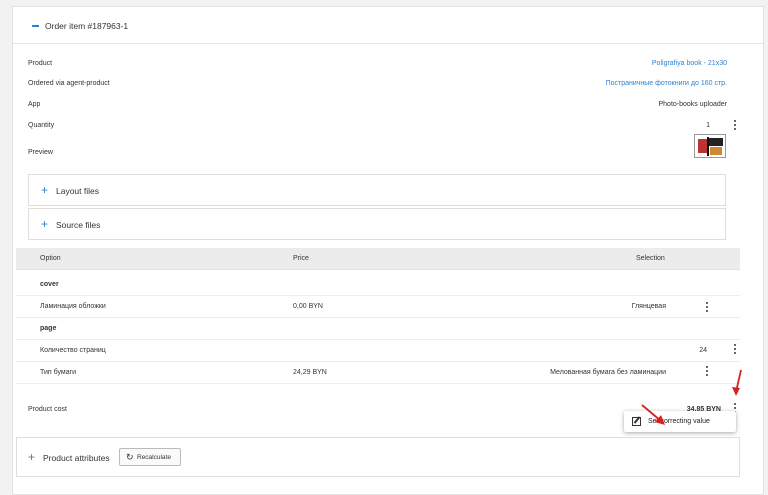 The width and height of the screenshot is (768, 495). What do you see at coordinates (650, 258) in the screenshot?
I see `column-selection: Selection` at bounding box center [650, 258].